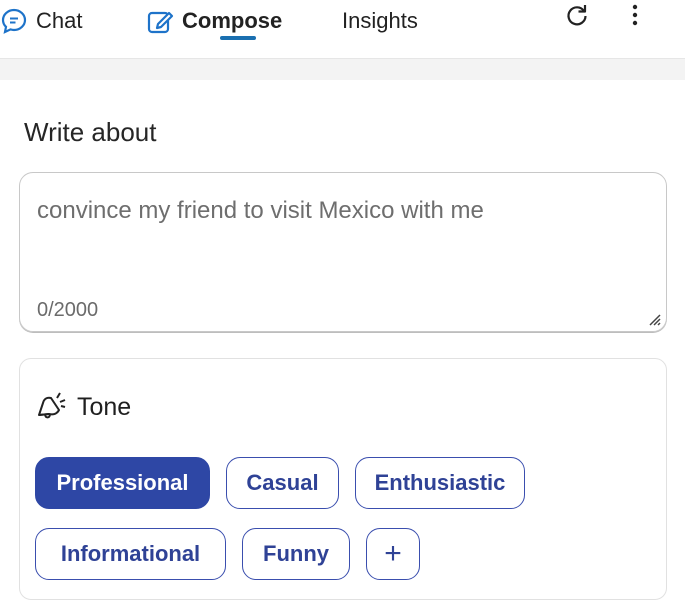 Image resolution: width=685 pixels, height=600 pixels. Describe the element at coordinates (440, 483) in the screenshot. I see `tone-option-enthusiastic: Enthusiastic` at that location.